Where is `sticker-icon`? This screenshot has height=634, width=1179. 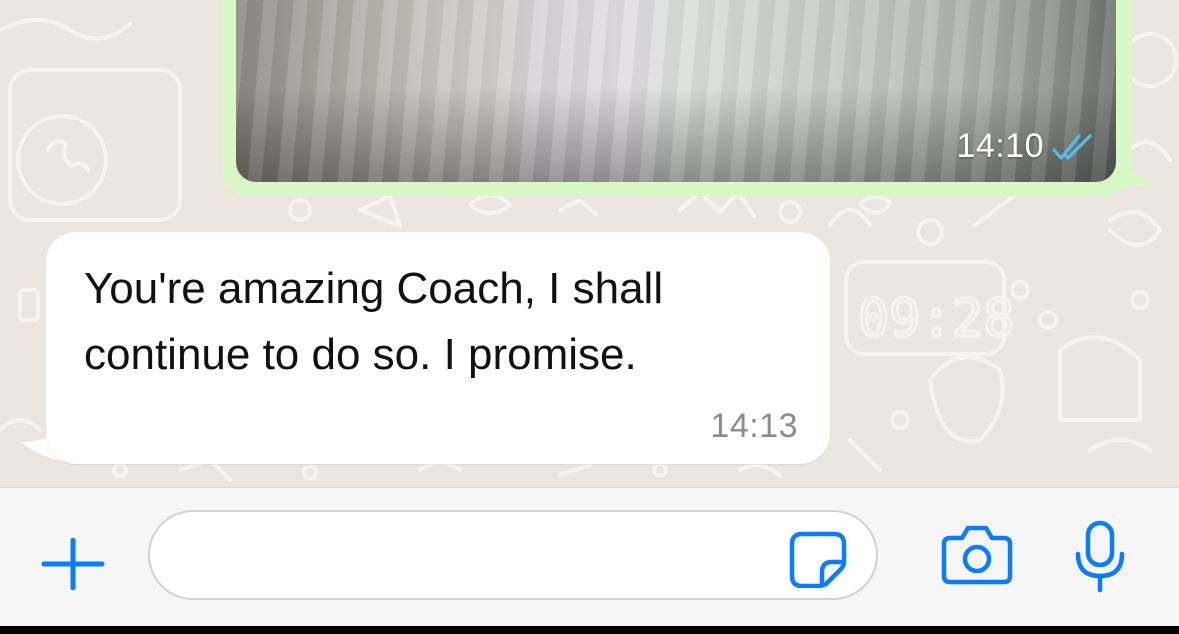 sticker-icon is located at coordinates (818, 559).